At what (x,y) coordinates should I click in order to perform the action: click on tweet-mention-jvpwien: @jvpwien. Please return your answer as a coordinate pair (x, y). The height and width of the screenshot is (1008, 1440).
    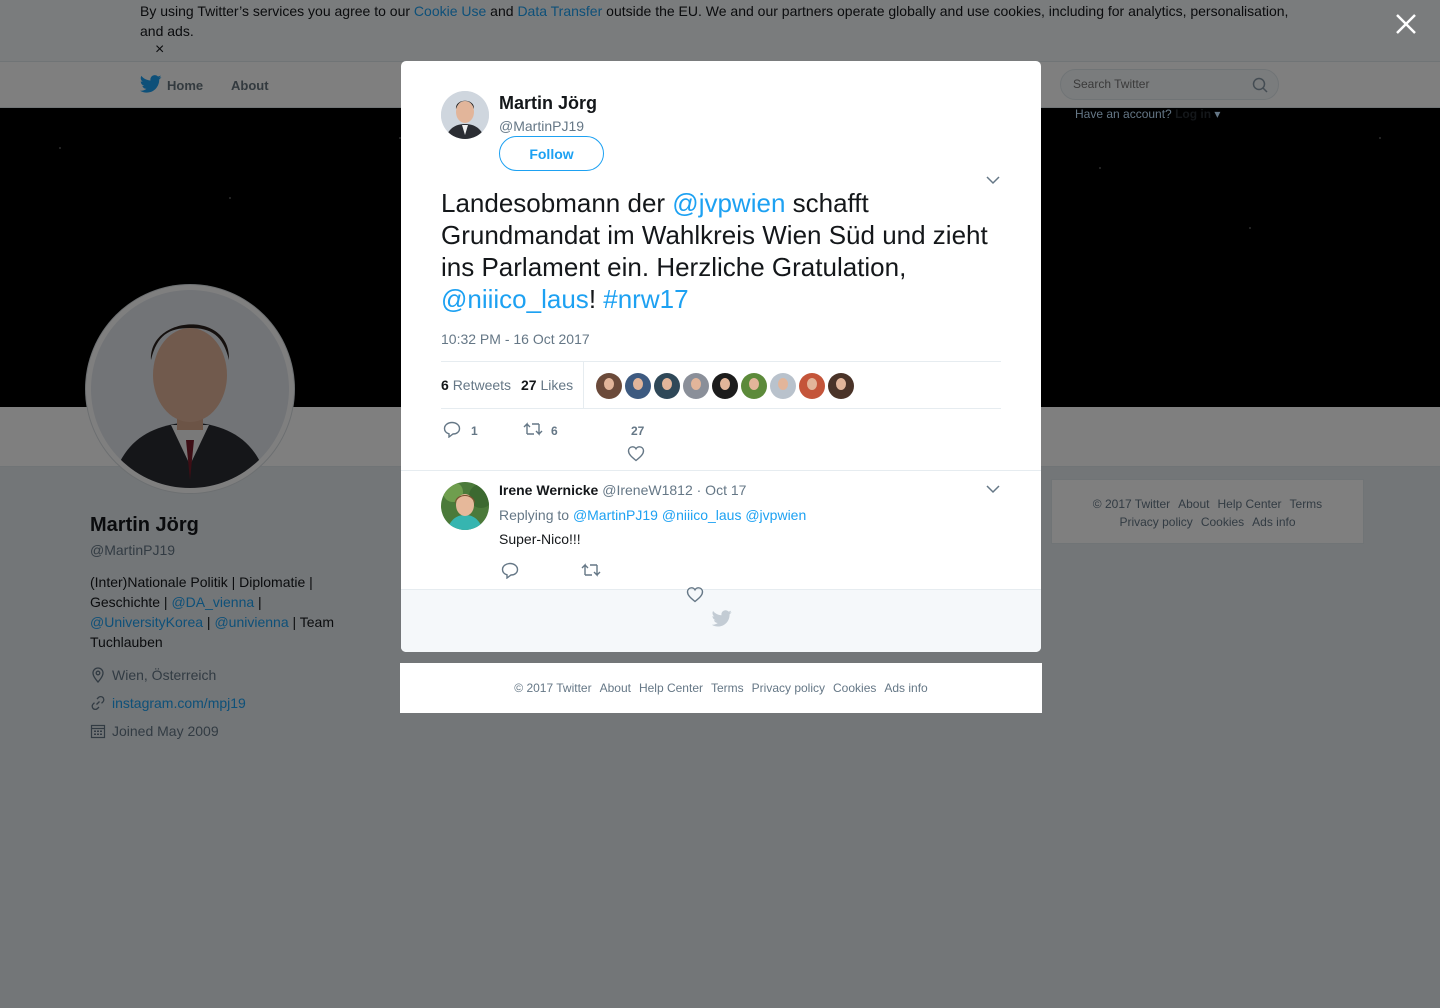
    Looking at the image, I should click on (728, 203).